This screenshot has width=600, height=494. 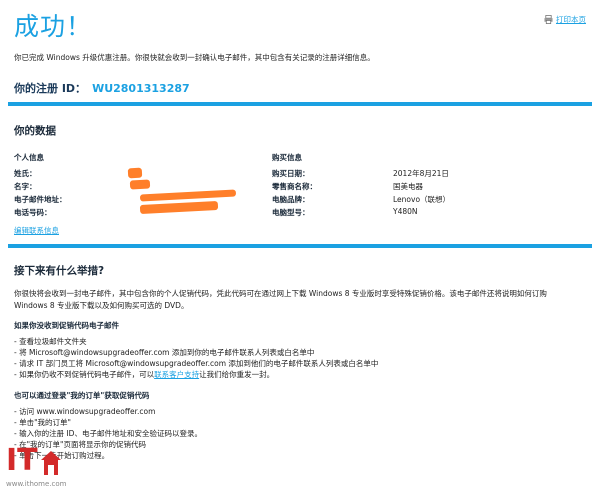 What do you see at coordinates (176, 374) in the screenshot?
I see `contact-support-link: 联系客户支持` at bounding box center [176, 374].